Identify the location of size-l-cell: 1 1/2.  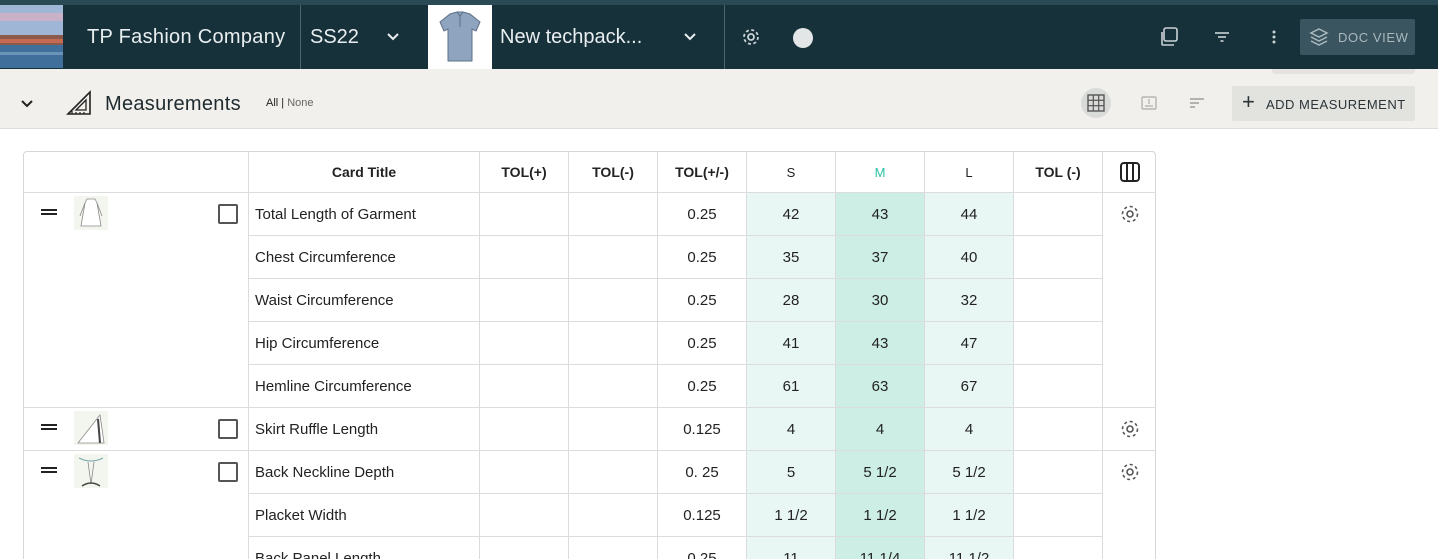
(969, 515).